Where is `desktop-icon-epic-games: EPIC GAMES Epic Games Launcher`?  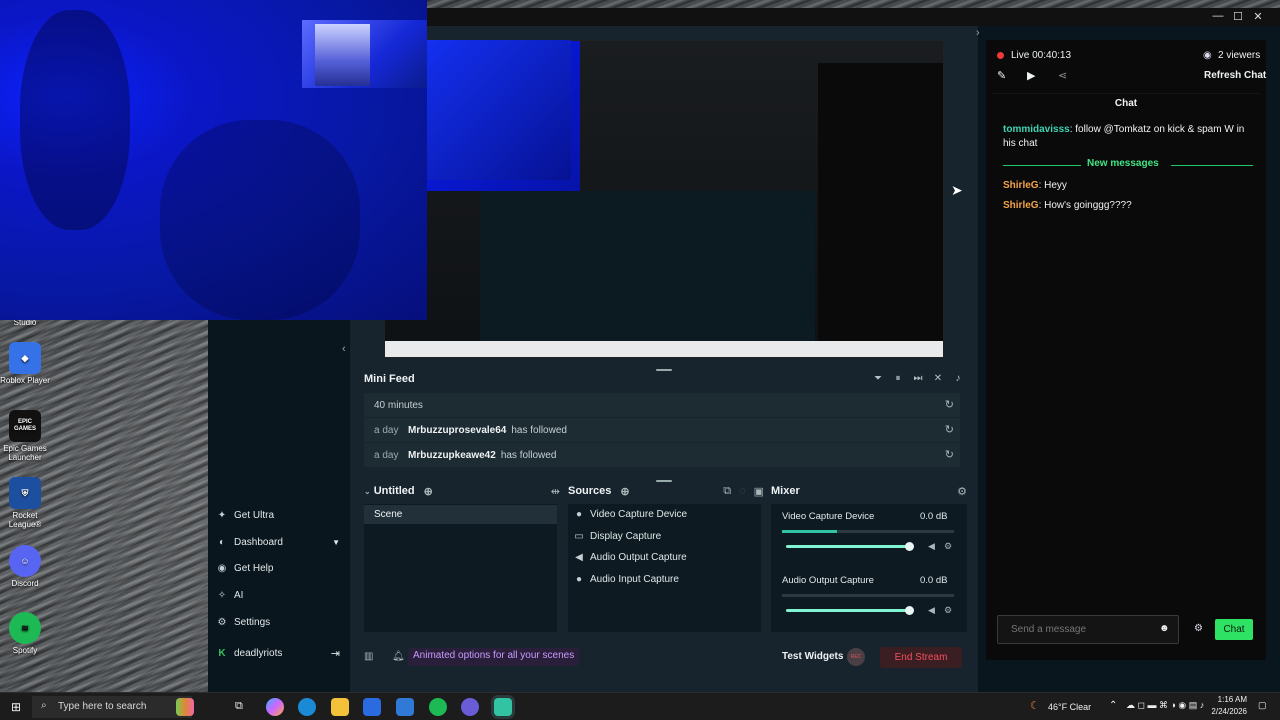
desktop-icon-epic-games: EPIC GAMES Epic Games Launcher is located at coordinates (25, 436).